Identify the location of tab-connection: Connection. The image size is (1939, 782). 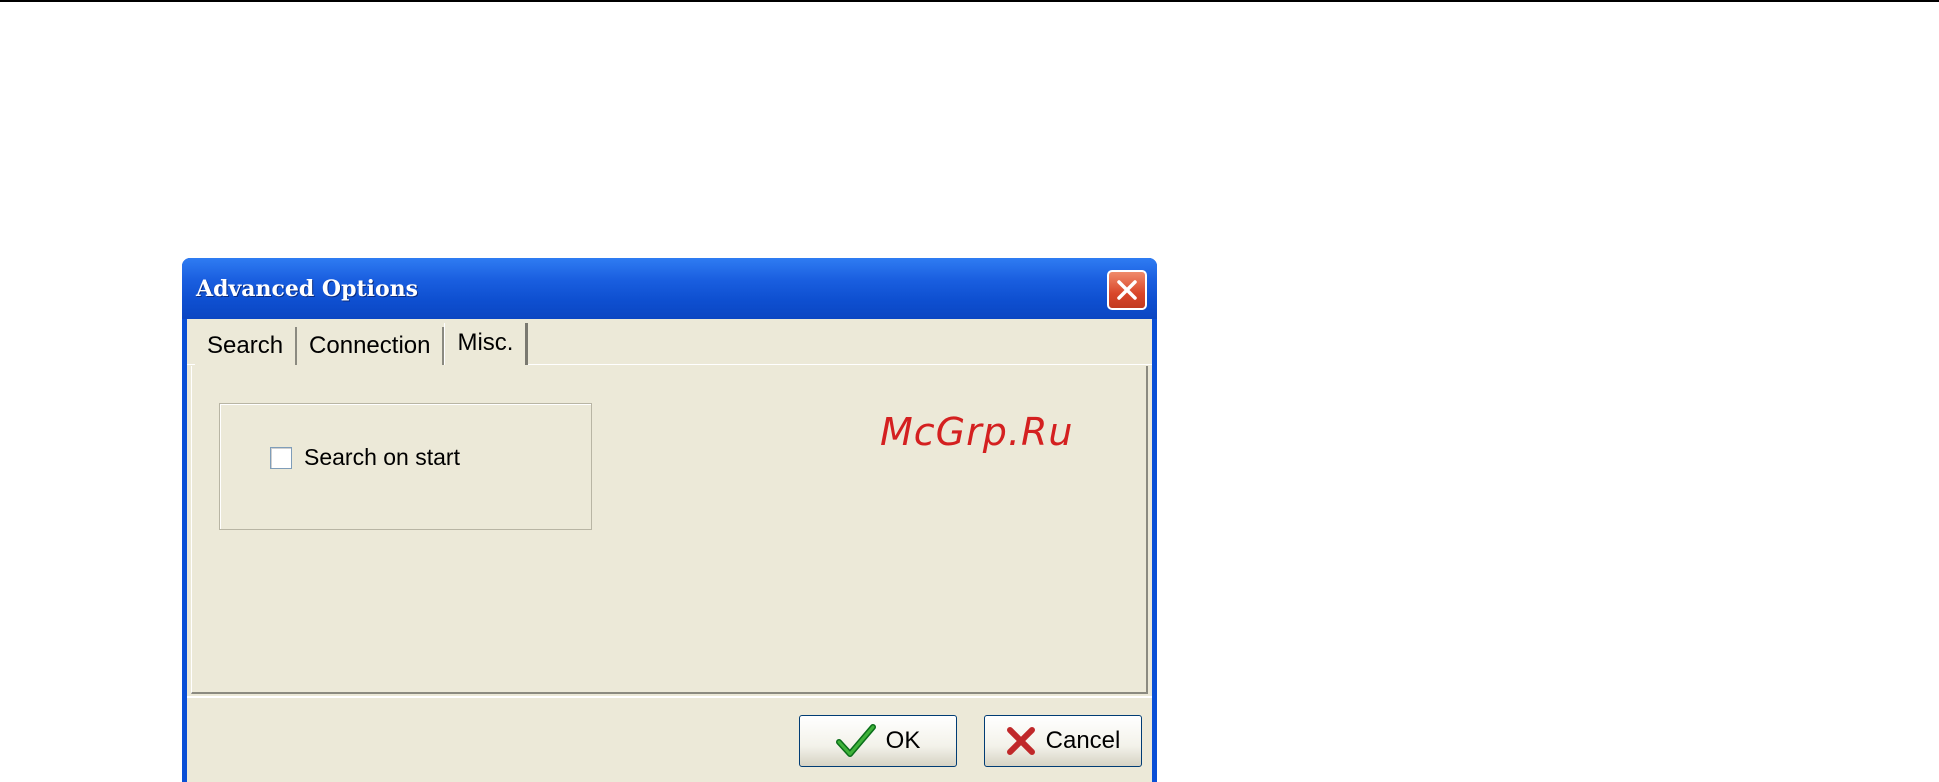
(371, 346).